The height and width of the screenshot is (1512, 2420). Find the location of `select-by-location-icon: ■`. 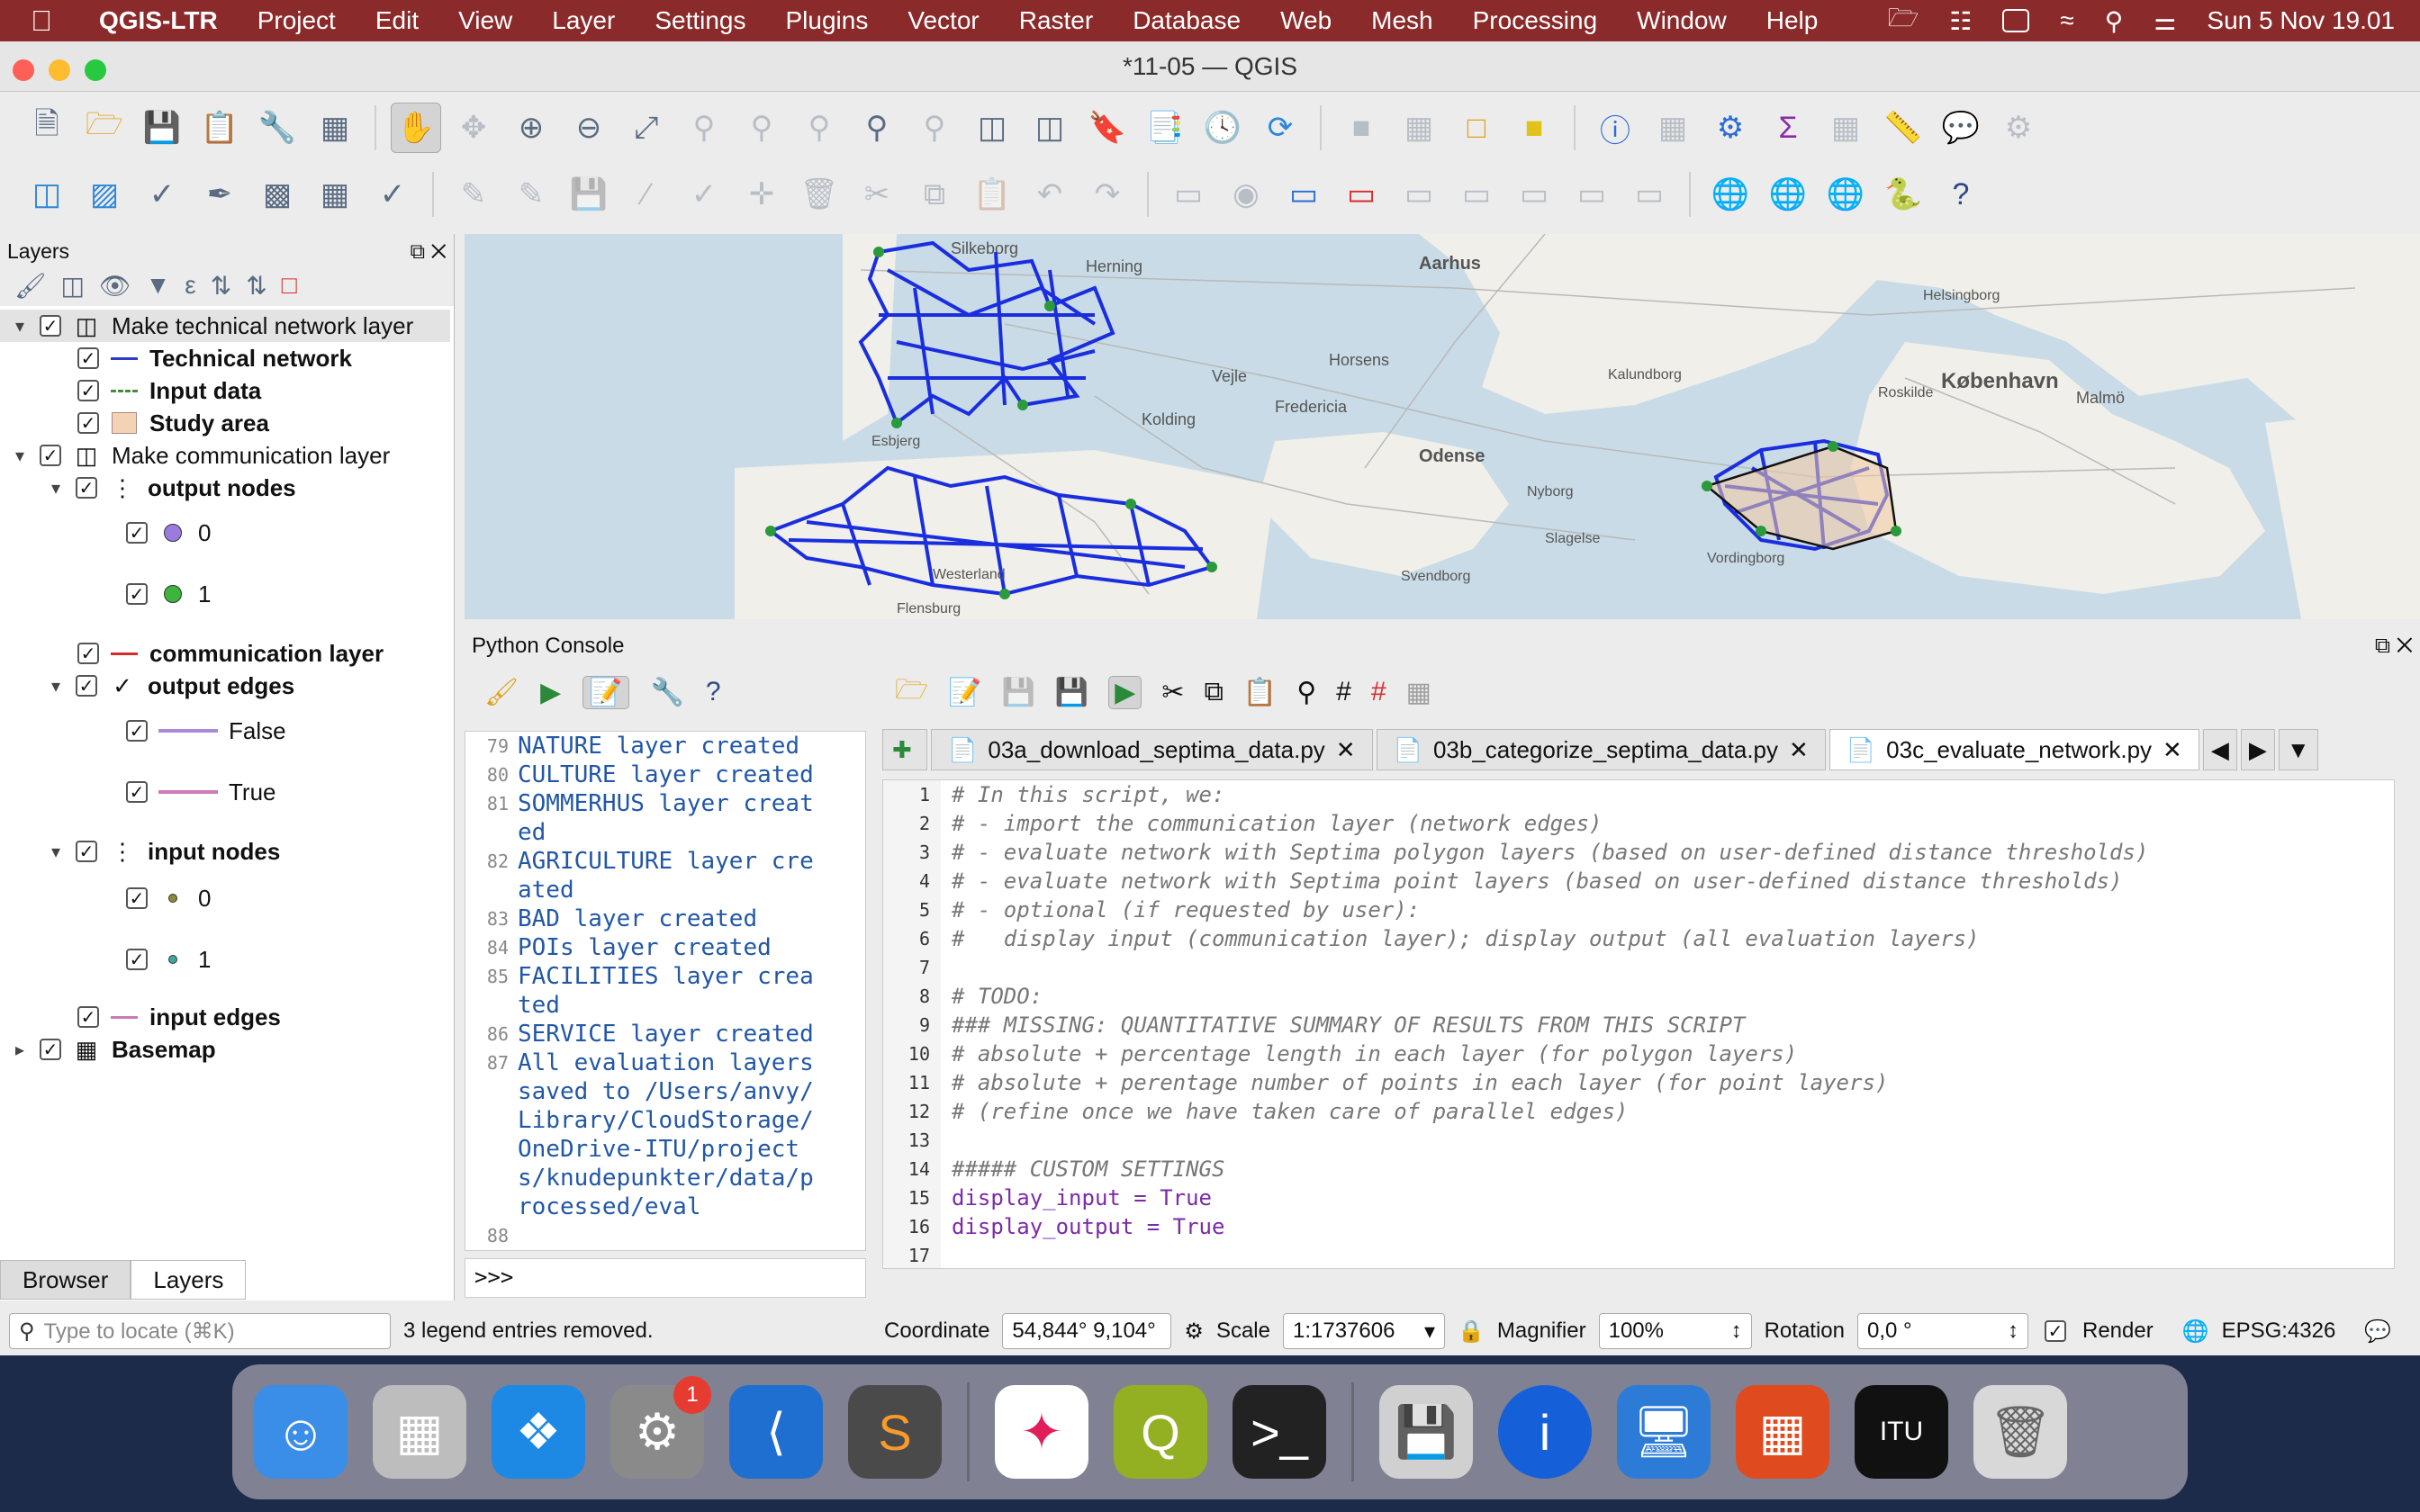

select-by-location-icon: ■ is located at coordinates (1534, 128).